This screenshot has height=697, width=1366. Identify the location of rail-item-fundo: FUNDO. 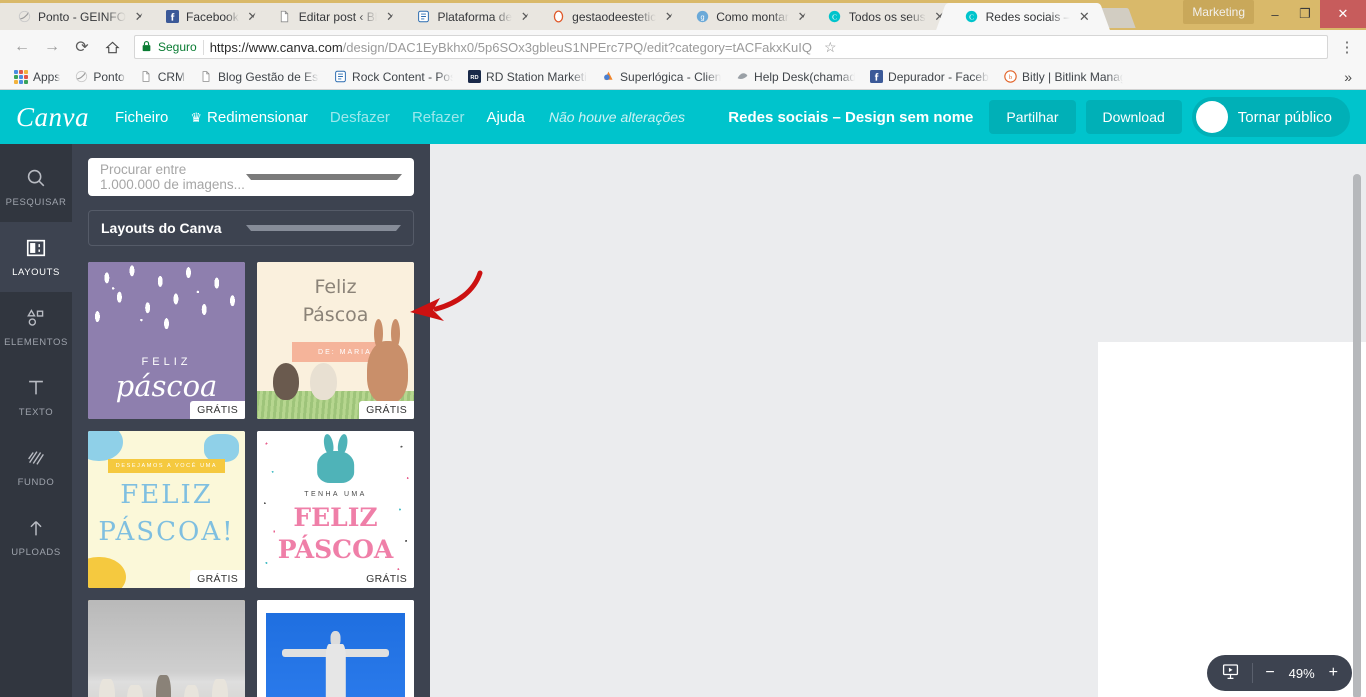
(36, 467).